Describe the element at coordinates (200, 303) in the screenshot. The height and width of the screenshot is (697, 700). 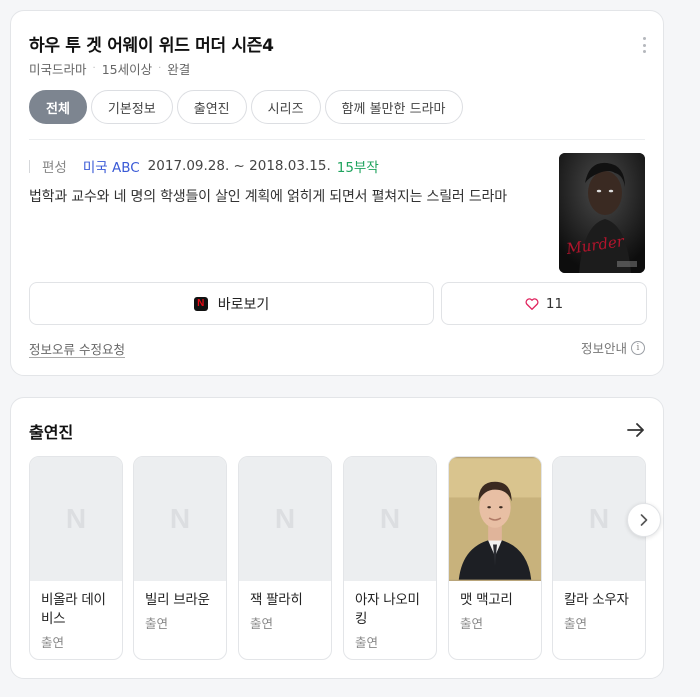
I see `netflix-icon: N` at that location.